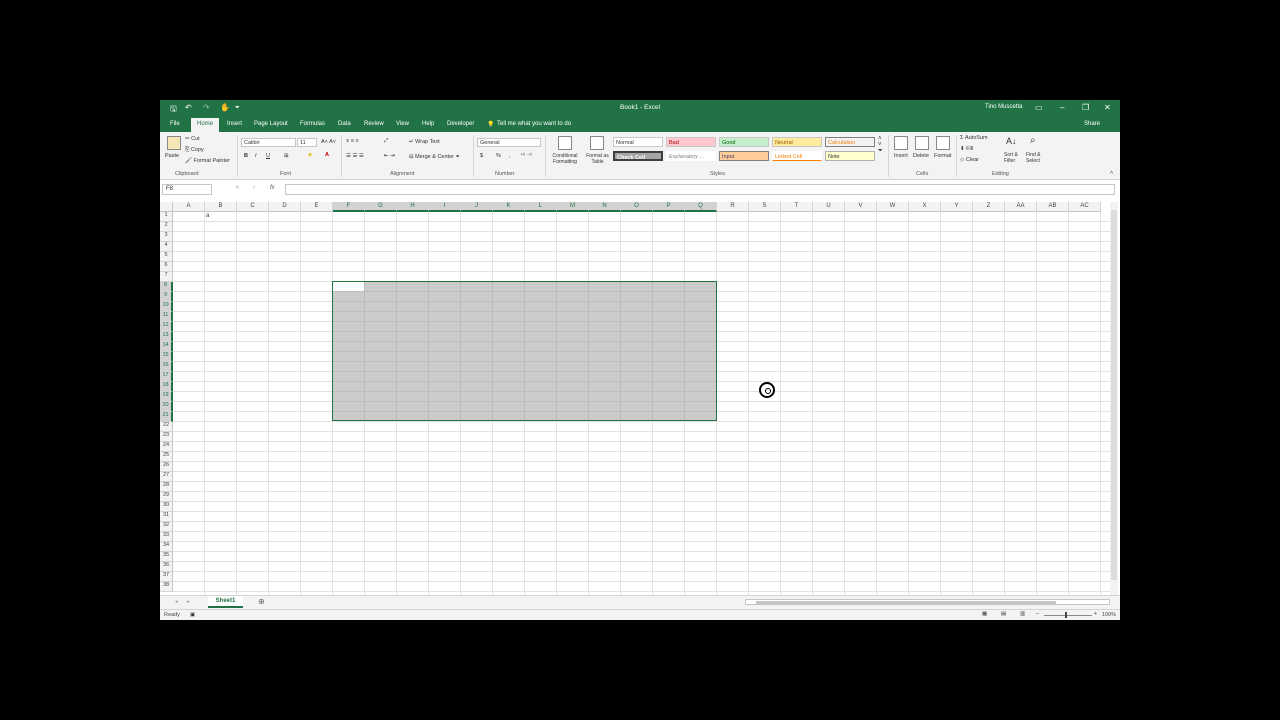 This screenshot has height=720, width=1280. Describe the element at coordinates (166, 407) in the screenshot. I see `row-header-20: 20` at that location.